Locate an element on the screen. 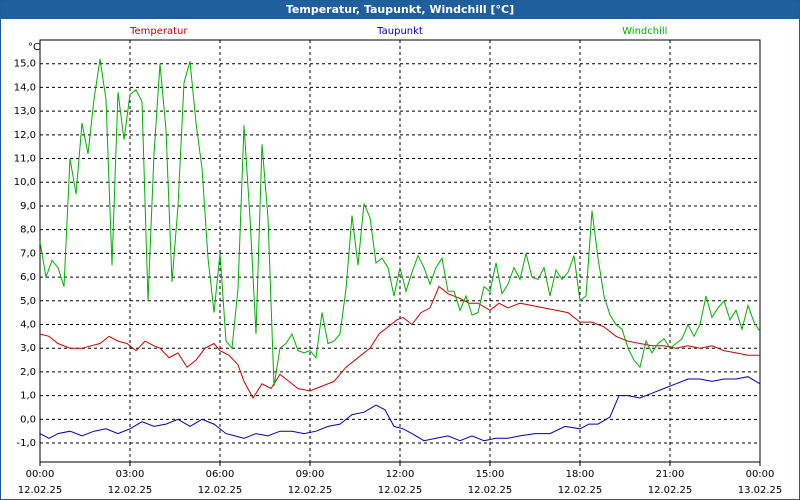 This screenshot has height=500, width=800. x-tick-date: 13.02.25 is located at coordinates (760, 490).